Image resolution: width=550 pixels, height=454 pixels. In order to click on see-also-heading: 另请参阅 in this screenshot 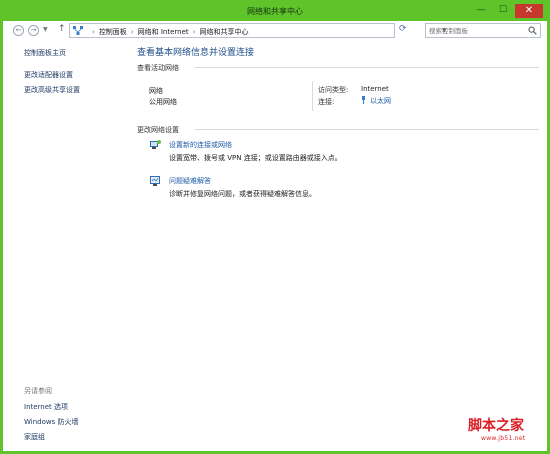, I will do `click(38, 391)`.